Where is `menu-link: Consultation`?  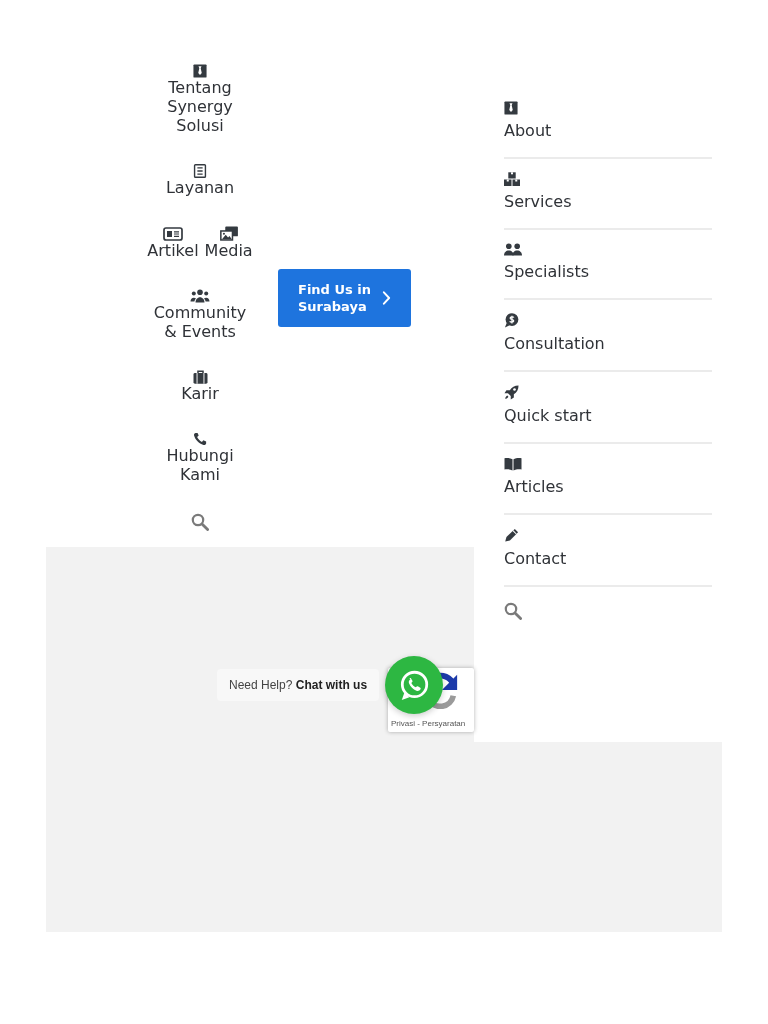
menu-link: Consultation is located at coordinates (608, 336).